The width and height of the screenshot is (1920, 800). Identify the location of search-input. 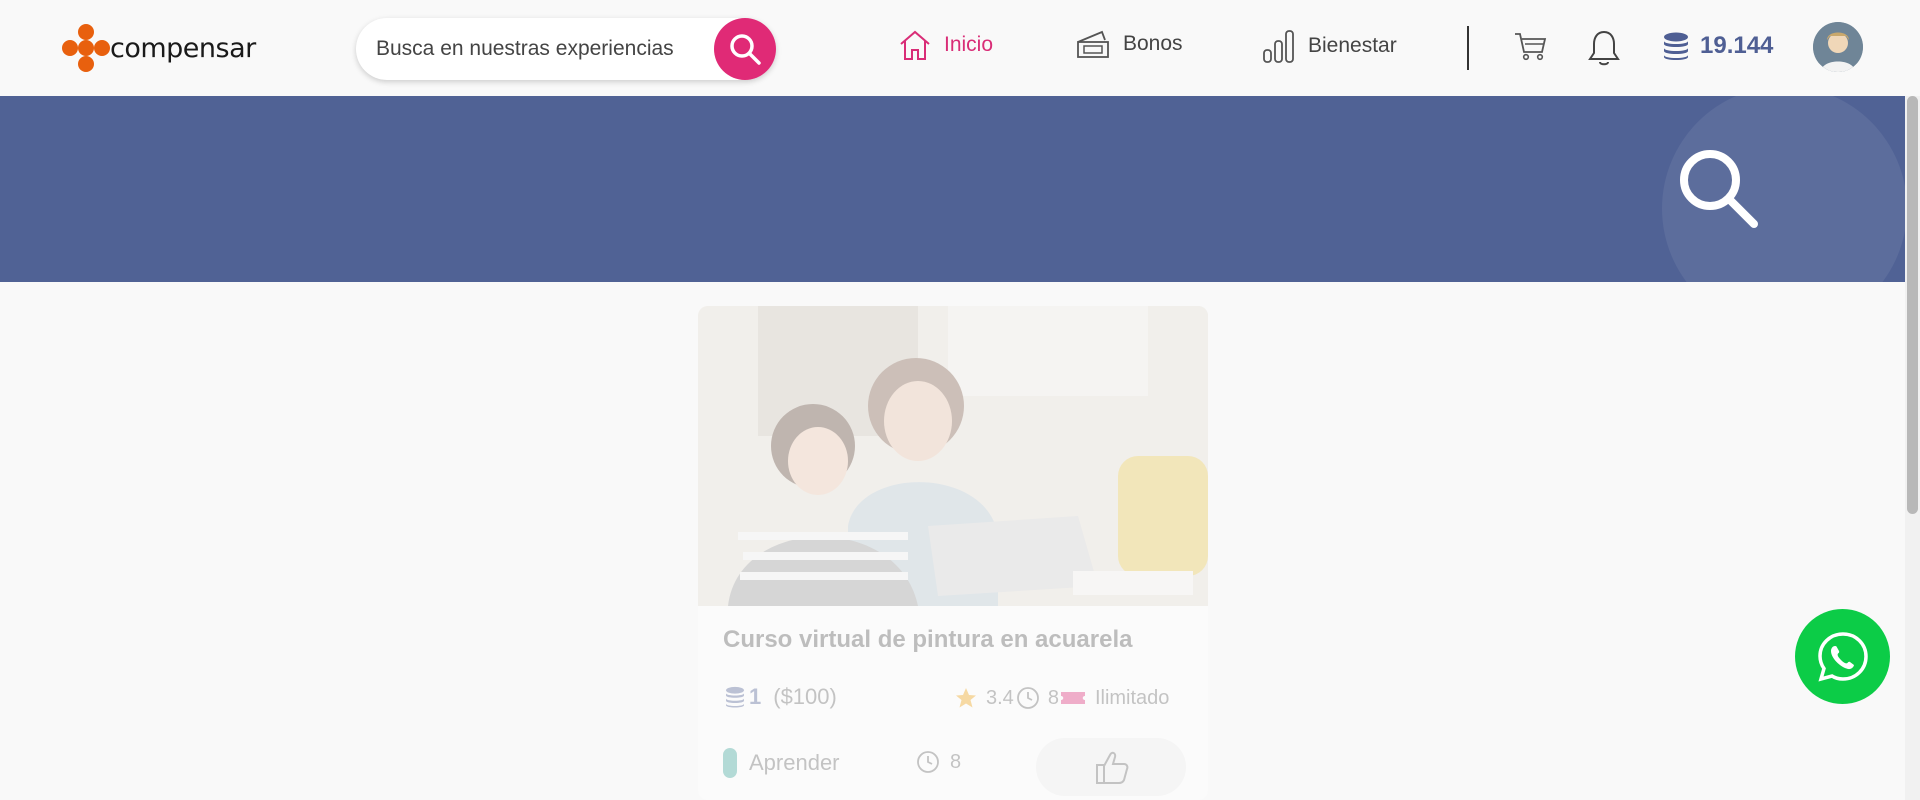
(536, 49).